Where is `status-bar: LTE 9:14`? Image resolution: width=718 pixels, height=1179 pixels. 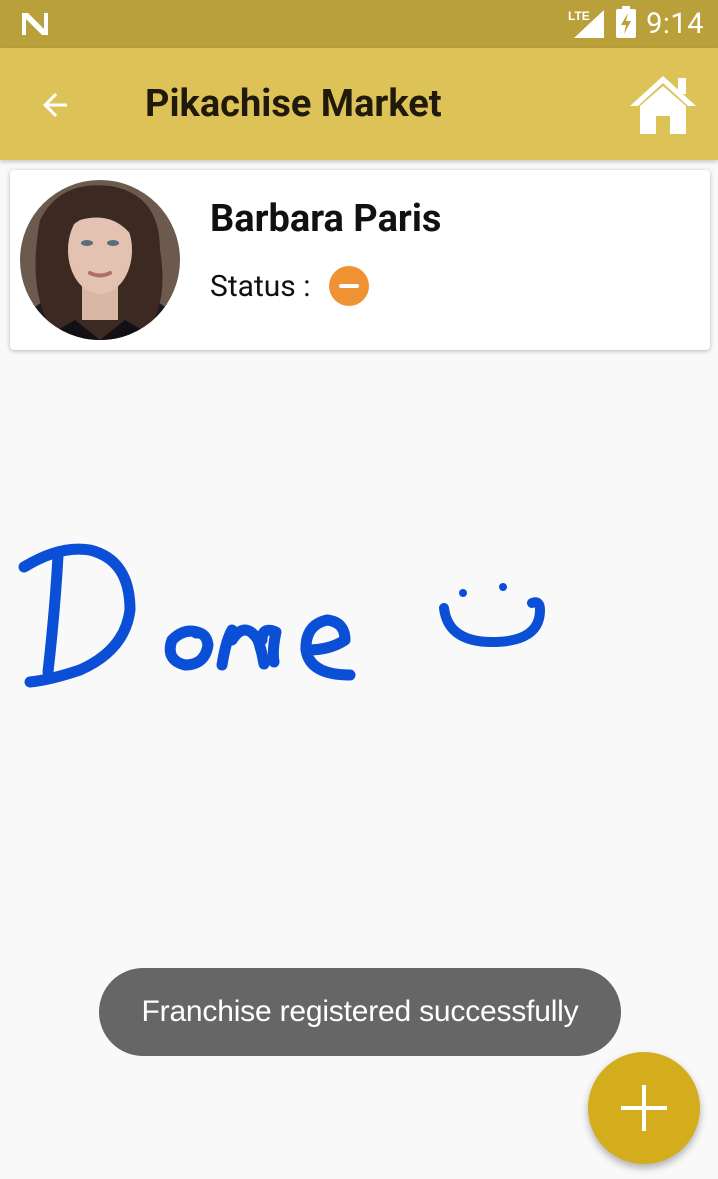 status-bar: LTE 9:14 is located at coordinates (359, 24).